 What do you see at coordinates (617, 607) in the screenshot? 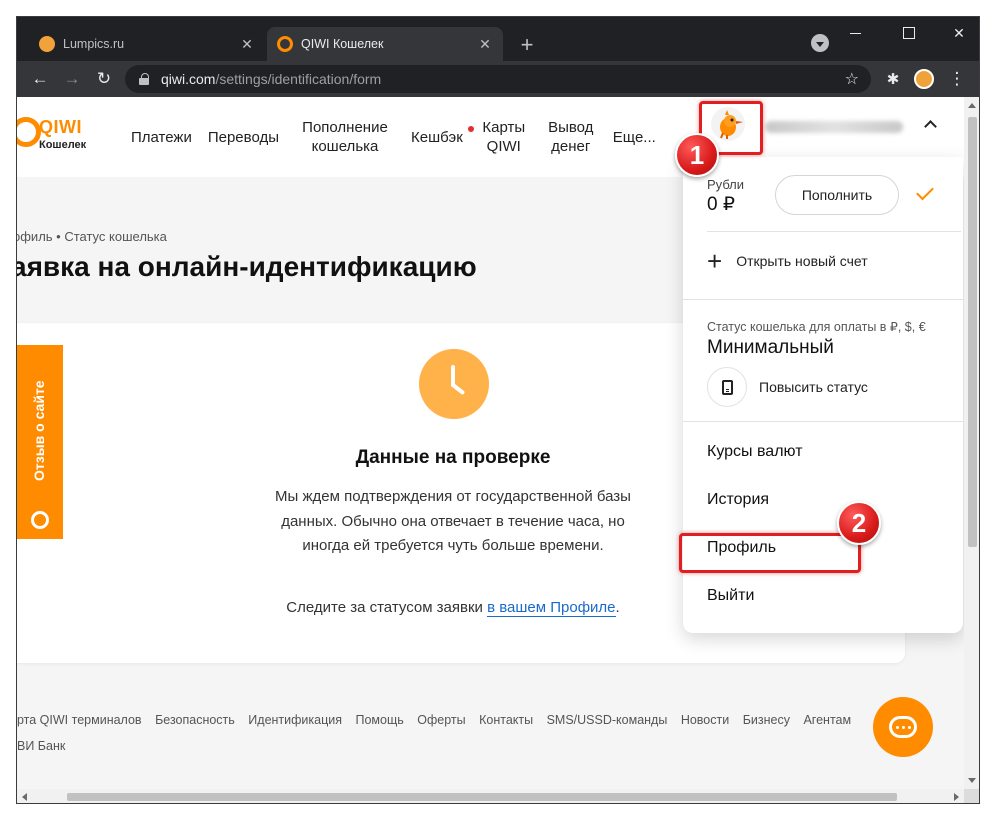
I see `follow-end: .` at bounding box center [617, 607].